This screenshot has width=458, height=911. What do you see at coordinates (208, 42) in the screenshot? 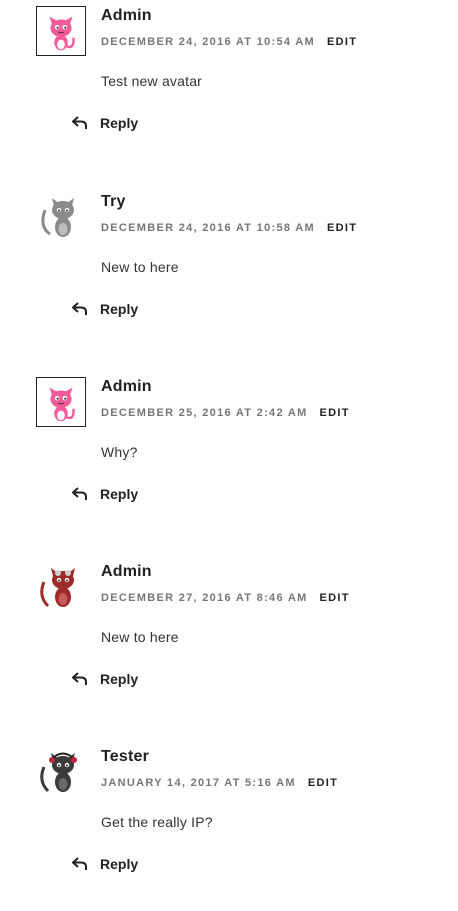
I see `comment-date: December 24, 2016 at 10:54 am` at bounding box center [208, 42].